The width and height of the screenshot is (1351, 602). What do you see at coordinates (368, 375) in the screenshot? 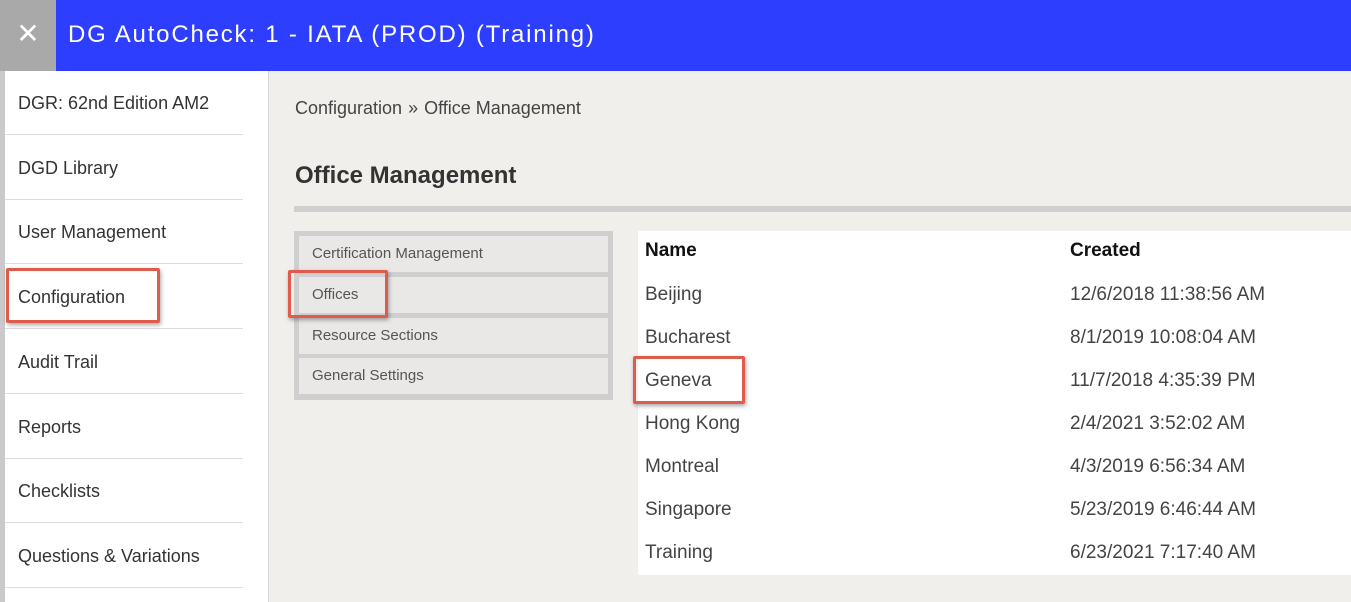
I see `submenu-item-label: General Settings` at bounding box center [368, 375].